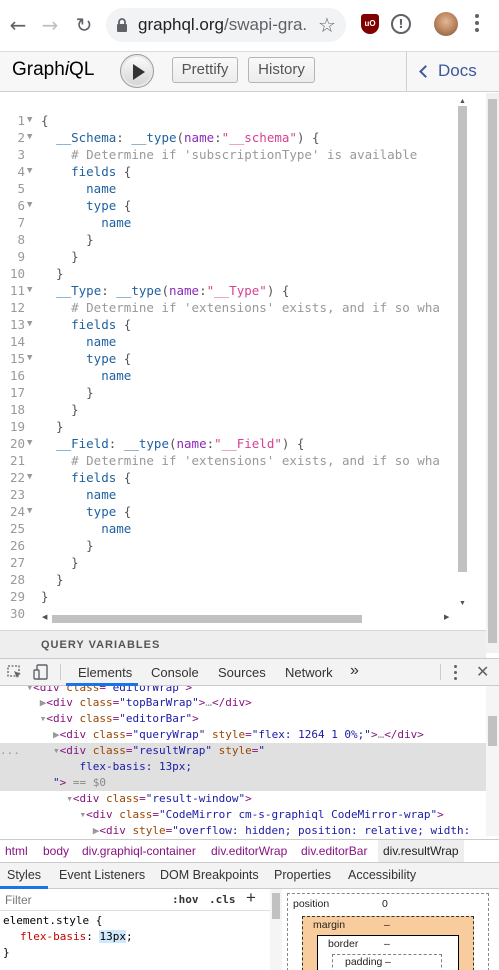  Describe the element at coordinates (243, 783) in the screenshot. I see `dom-node-line: "> == $0` at that location.